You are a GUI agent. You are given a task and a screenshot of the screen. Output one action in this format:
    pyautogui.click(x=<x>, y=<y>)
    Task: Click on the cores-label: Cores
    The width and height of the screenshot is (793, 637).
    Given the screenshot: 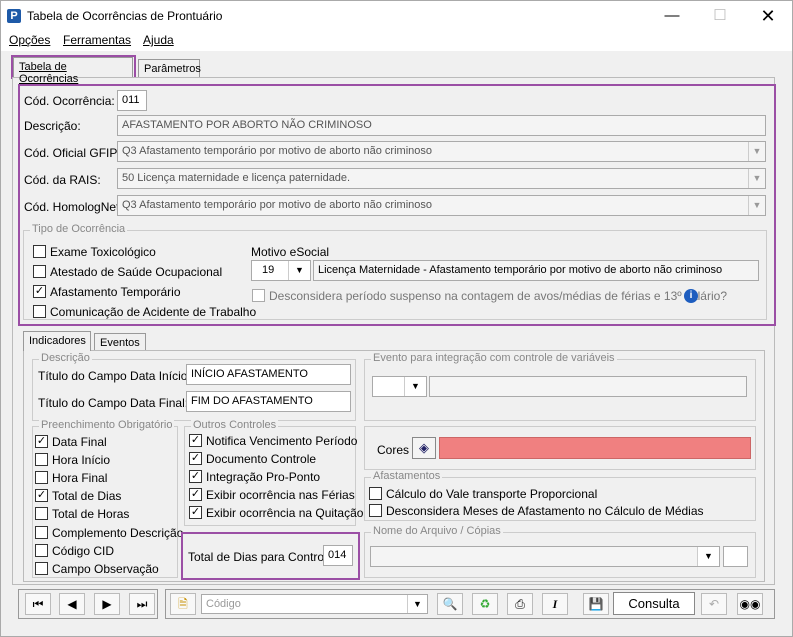 What is the action you would take?
    pyautogui.click(x=393, y=450)
    